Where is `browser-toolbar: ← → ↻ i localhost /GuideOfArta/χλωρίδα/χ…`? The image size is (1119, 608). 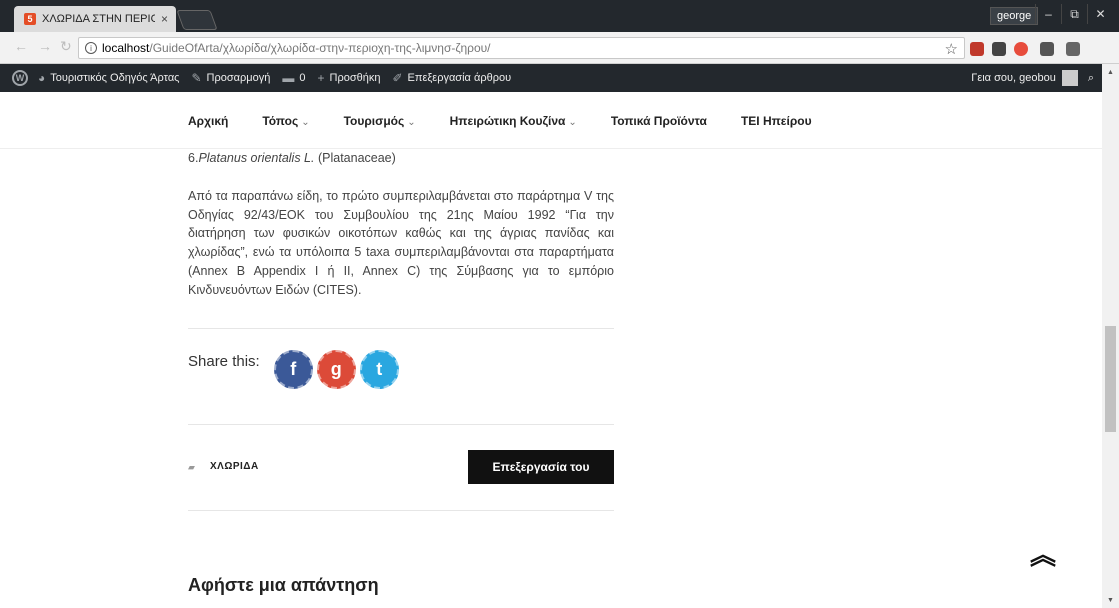
browser-toolbar: ← → ↻ i localhost /GuideOfArta/χλωρίδα/χ… is located at coordinates (559, 48).